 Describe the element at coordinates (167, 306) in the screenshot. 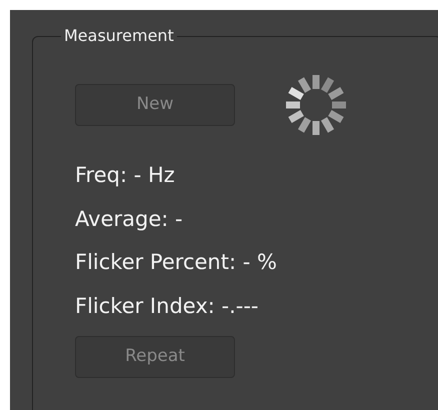

I see `reading-text: Flicker Index: -.---` at that location.